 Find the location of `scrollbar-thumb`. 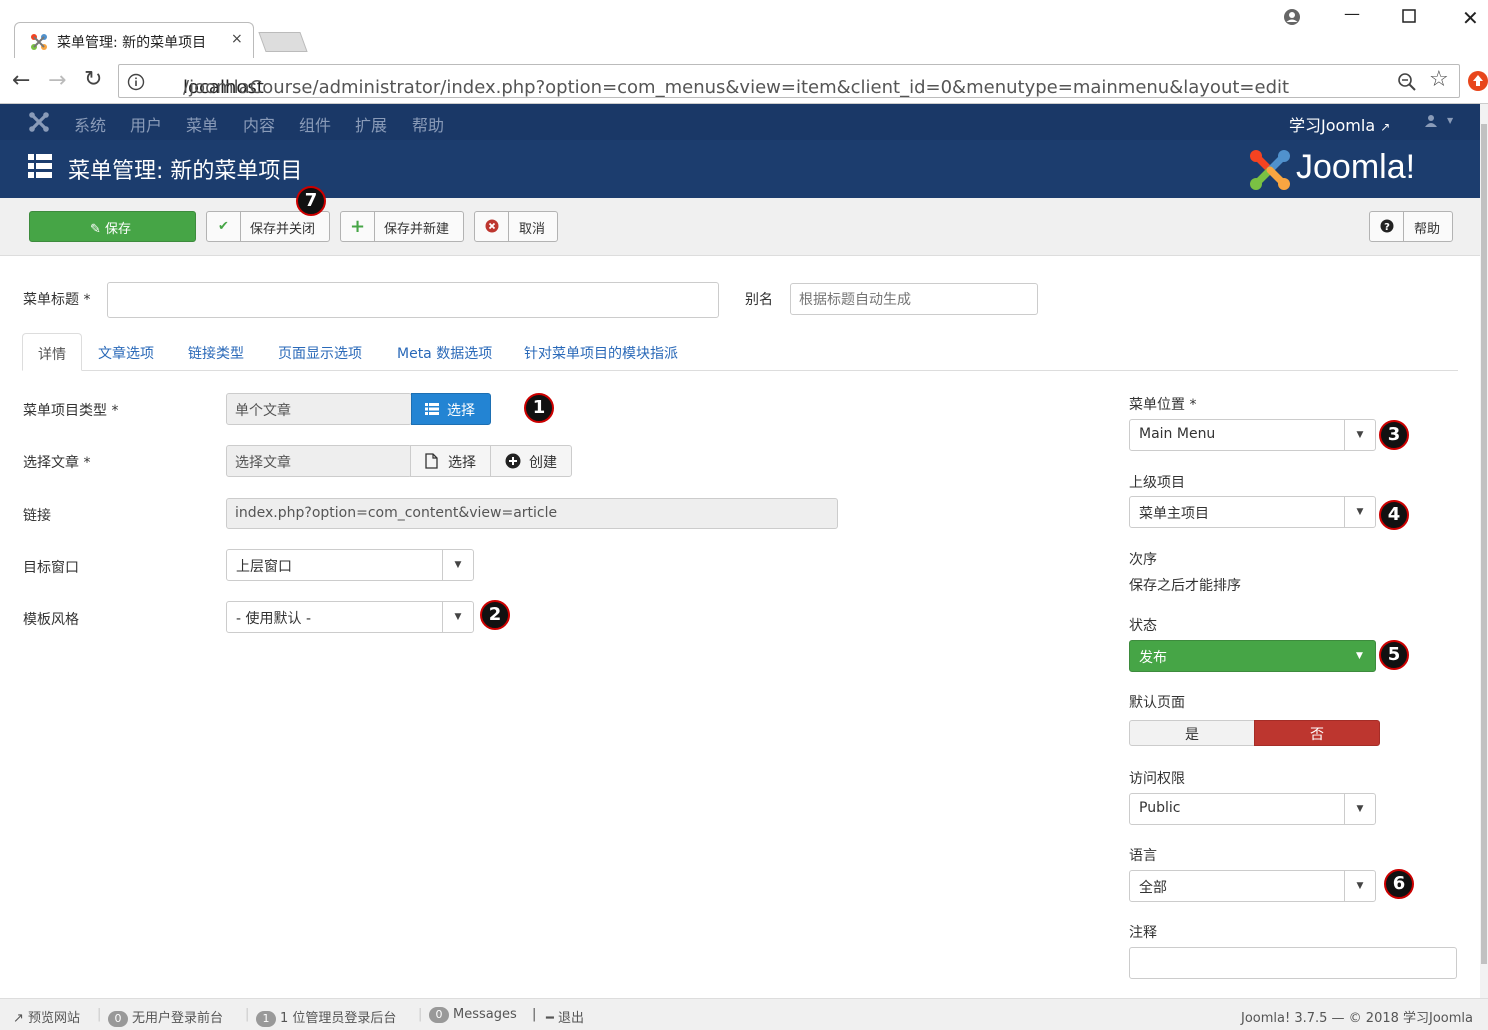

scrollbar-thumb is located at coordinates (1484, 544).